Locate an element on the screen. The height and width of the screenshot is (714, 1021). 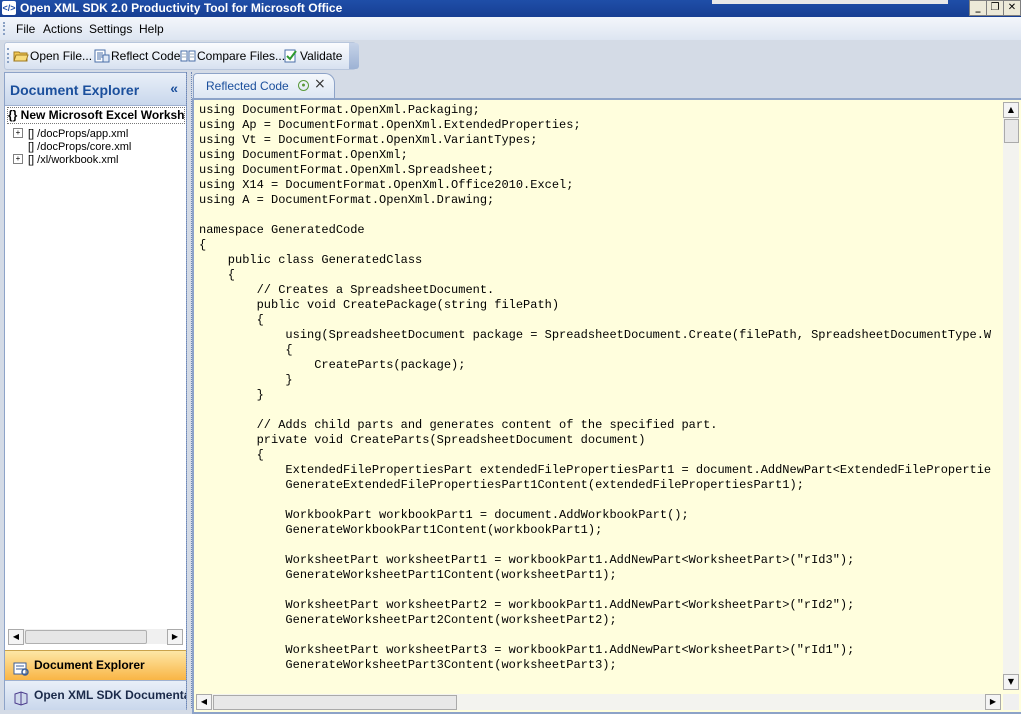
tab-label: Reflected Code is located at coordinates (247, 86).